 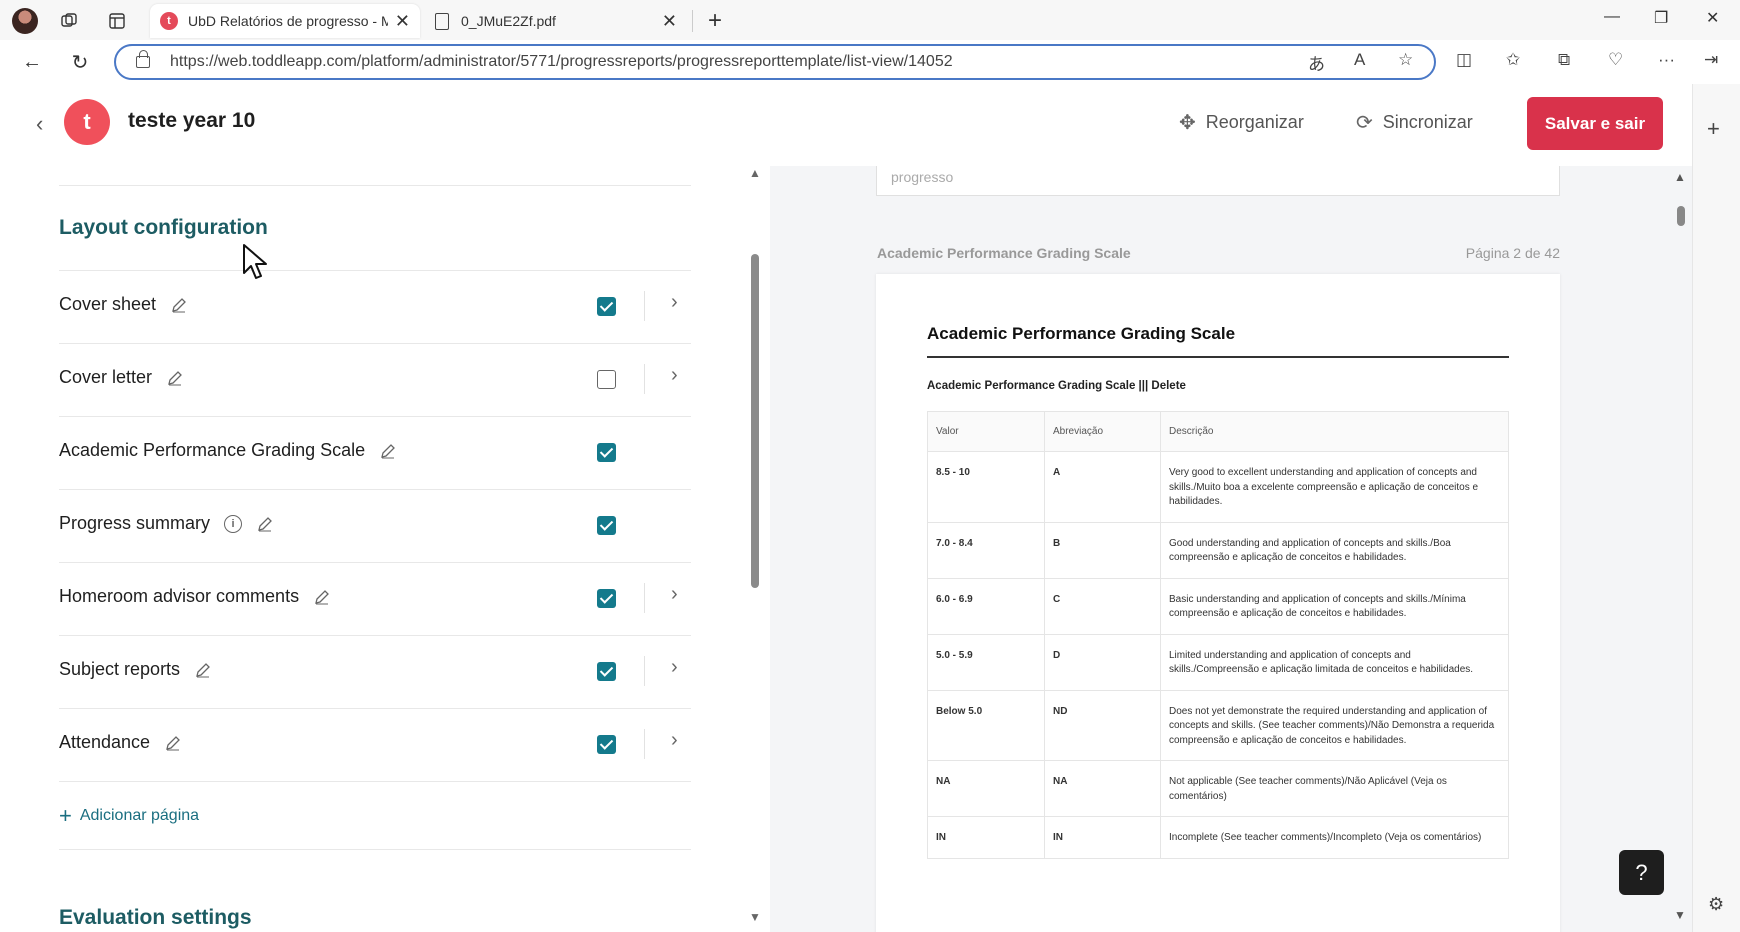 What do you see at coordinates (65, 815) in the screenshot?
I see `plus-icon: +` at bounding box center [65, 815].